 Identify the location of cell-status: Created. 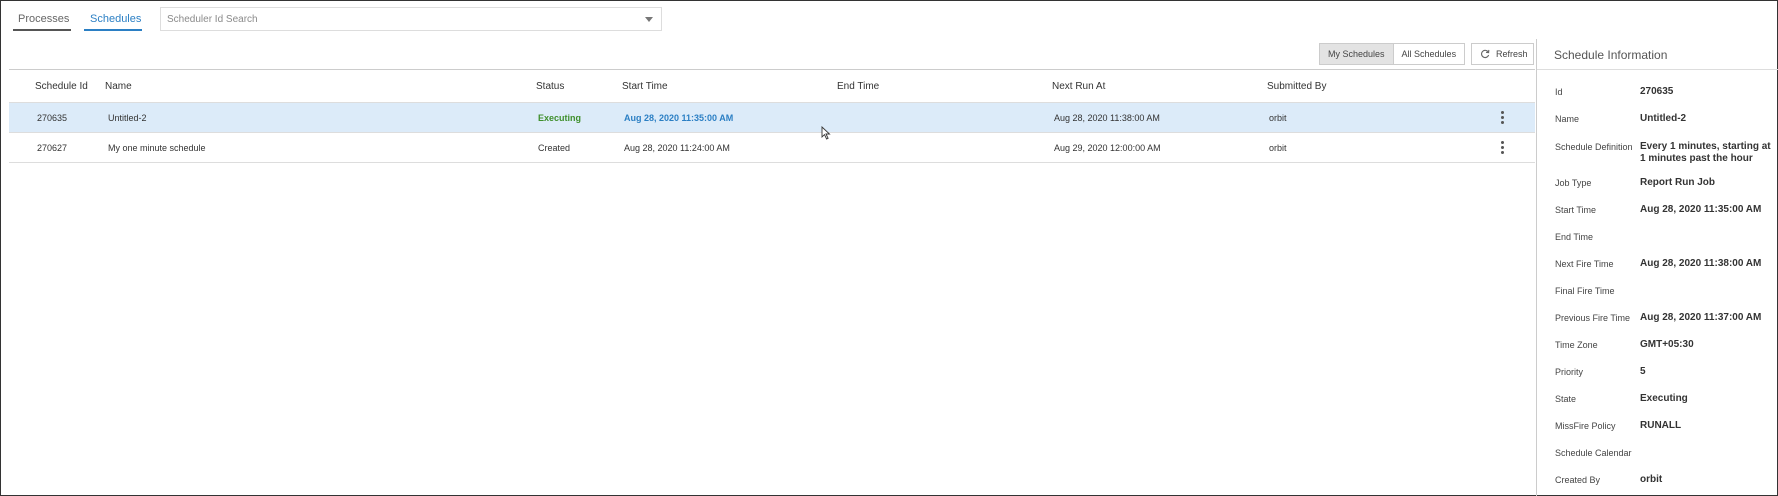
(554, 148).